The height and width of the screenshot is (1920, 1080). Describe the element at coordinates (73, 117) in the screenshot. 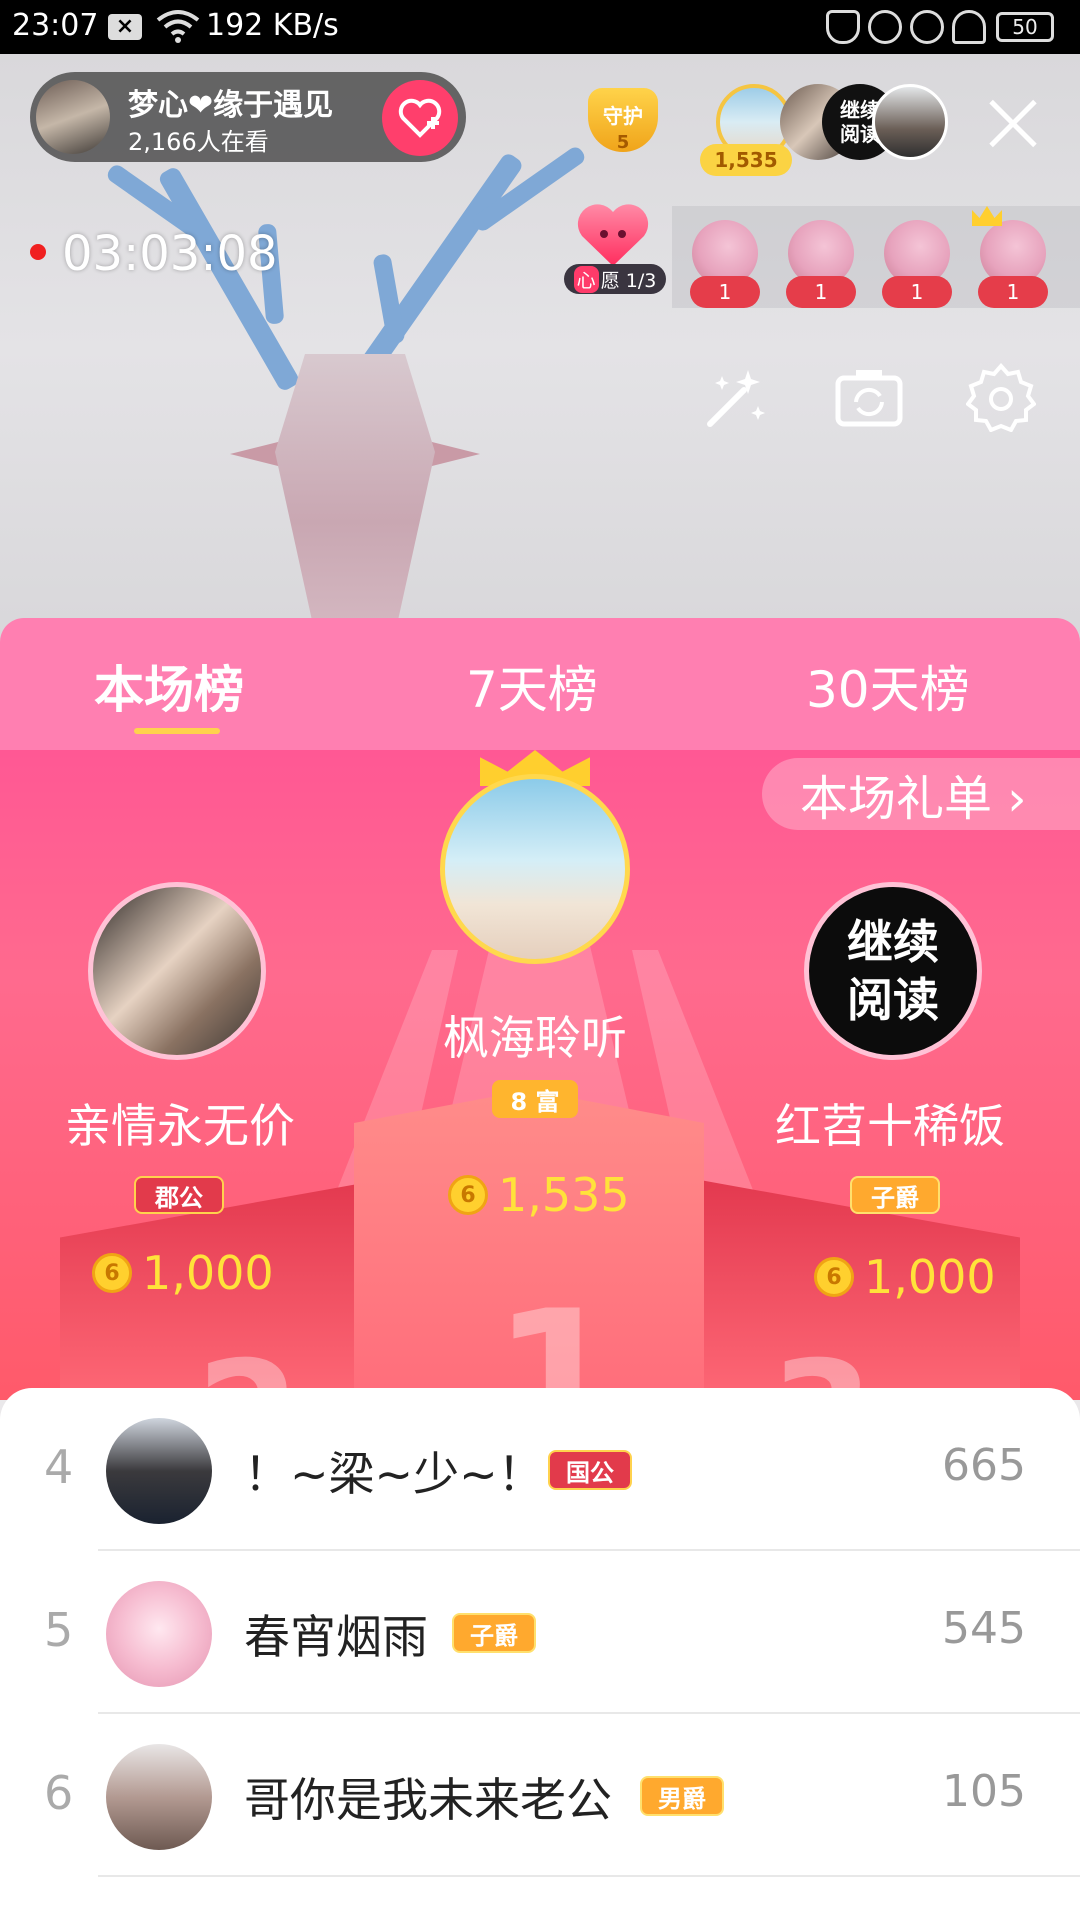

I see `host-avatar` at that location.